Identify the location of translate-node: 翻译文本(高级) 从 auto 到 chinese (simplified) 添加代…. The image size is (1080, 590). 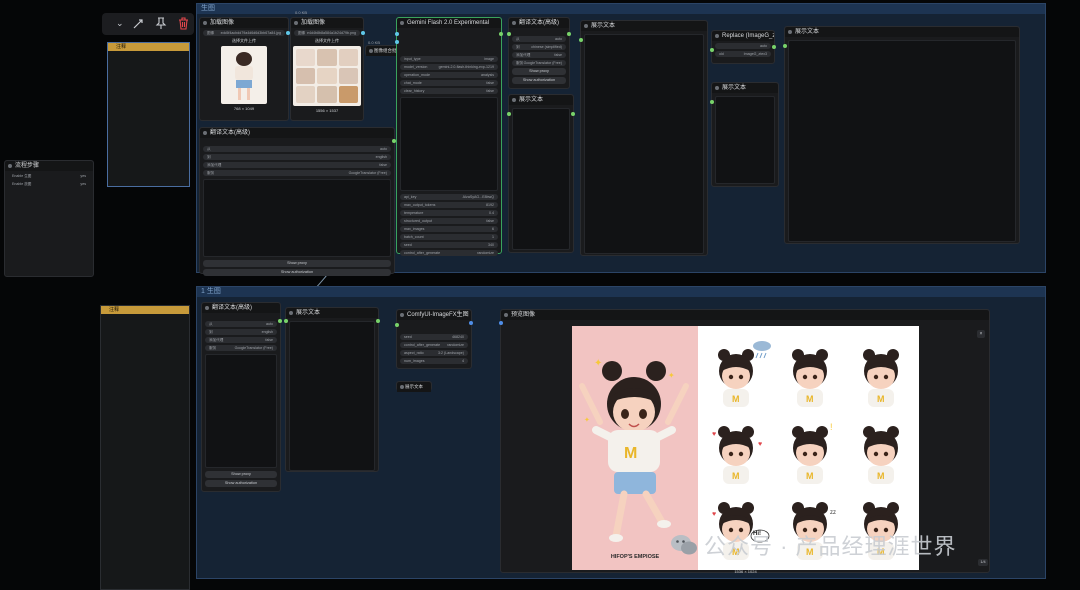
(539, 53).